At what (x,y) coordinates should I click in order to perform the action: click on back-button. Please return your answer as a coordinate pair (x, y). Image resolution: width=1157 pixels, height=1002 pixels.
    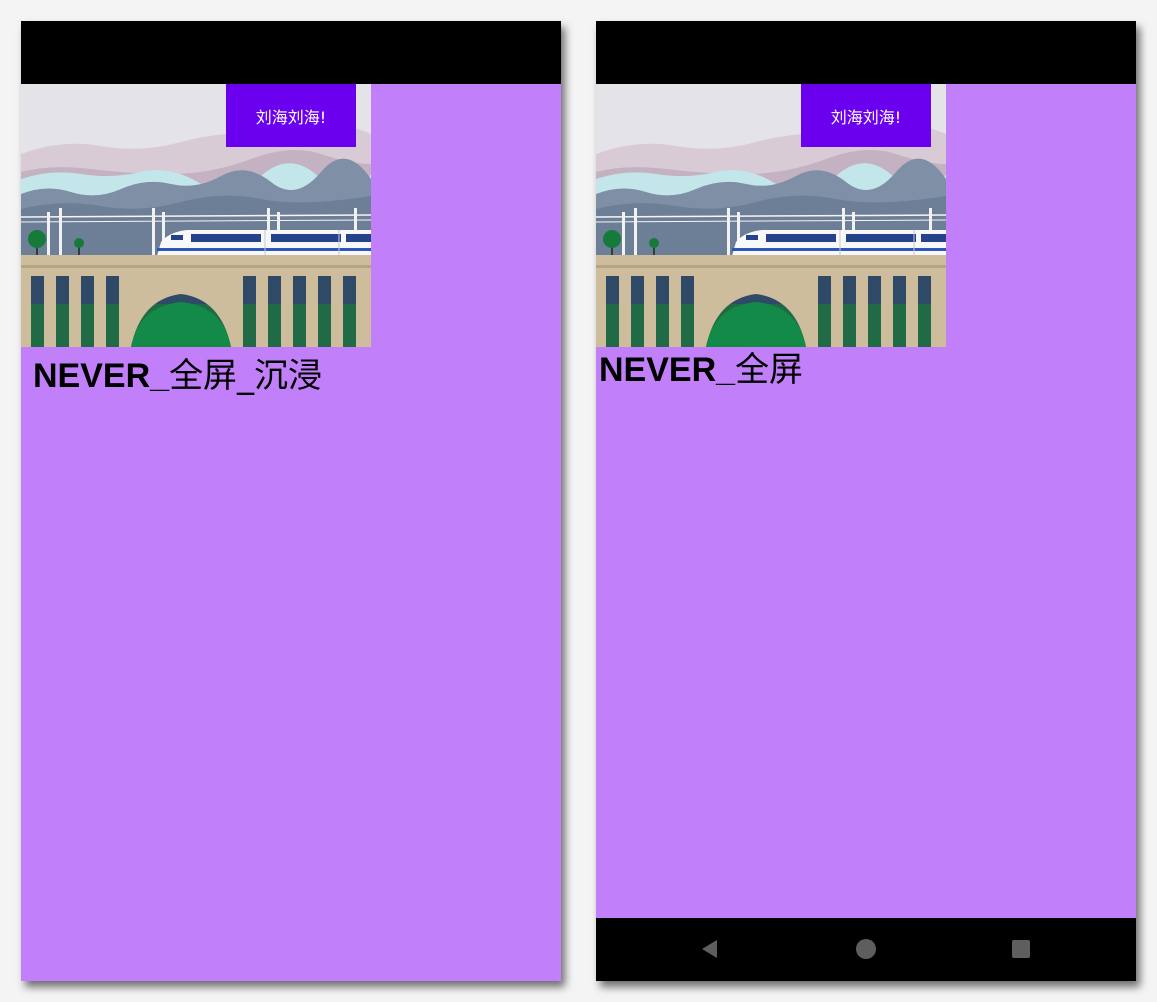
    Looking at the image, I should click on (709, 949).